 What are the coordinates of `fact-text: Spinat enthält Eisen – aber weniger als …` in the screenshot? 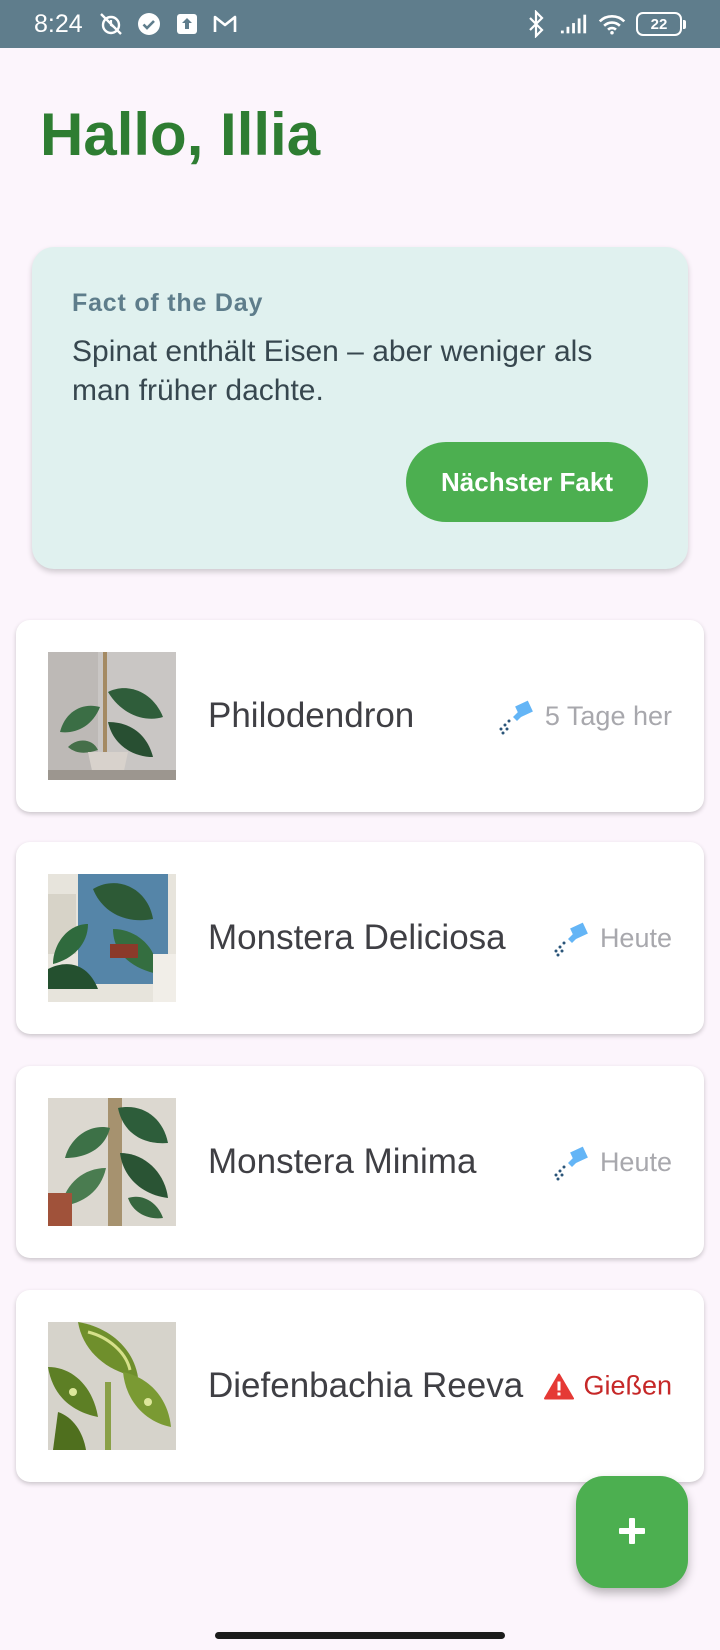 It's located at (332, 371).